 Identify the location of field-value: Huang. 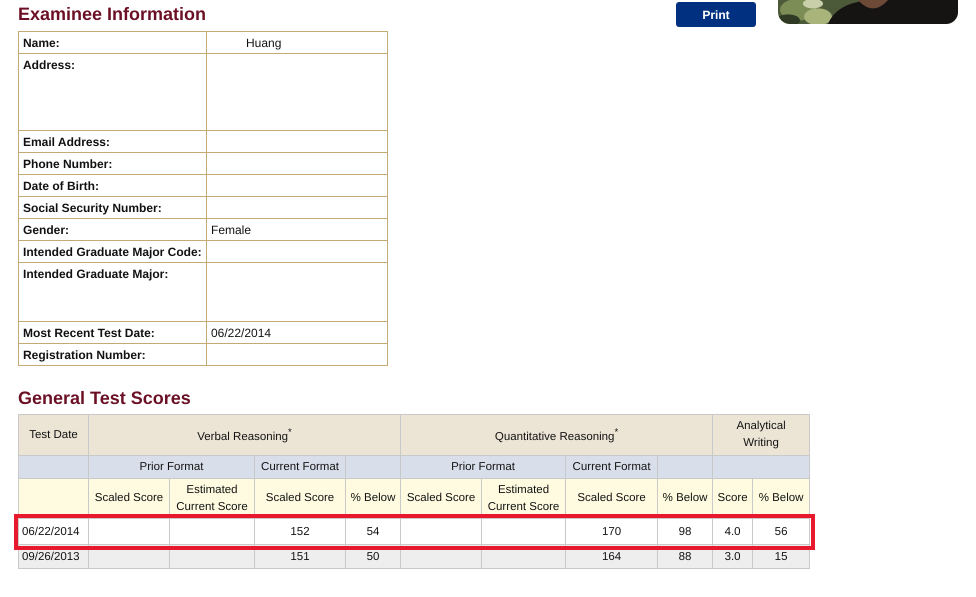
(297, 43).